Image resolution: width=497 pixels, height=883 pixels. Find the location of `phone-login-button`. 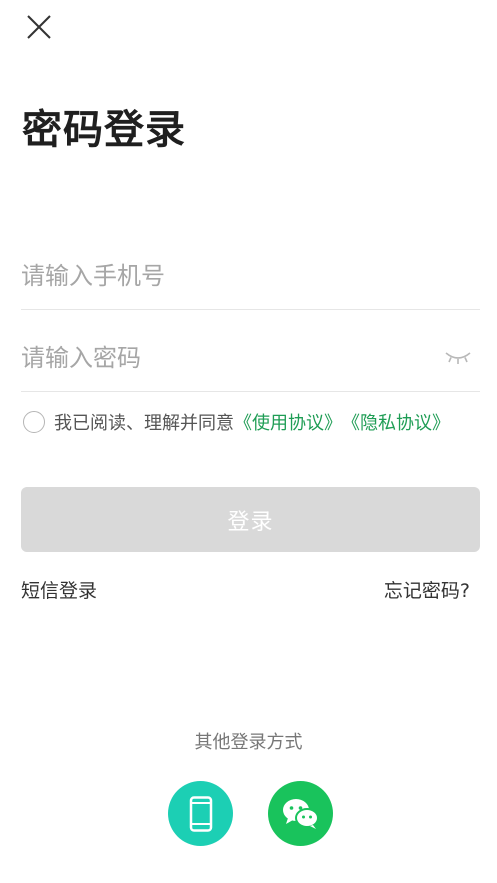

phone-login-button is located at coordinates (200, 813).